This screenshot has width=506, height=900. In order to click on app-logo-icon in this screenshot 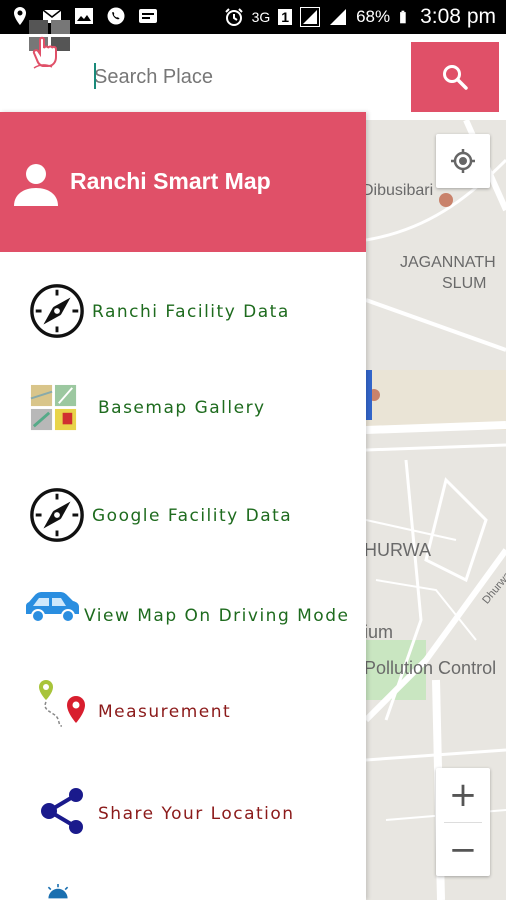, I will do `click(51, 45)`.